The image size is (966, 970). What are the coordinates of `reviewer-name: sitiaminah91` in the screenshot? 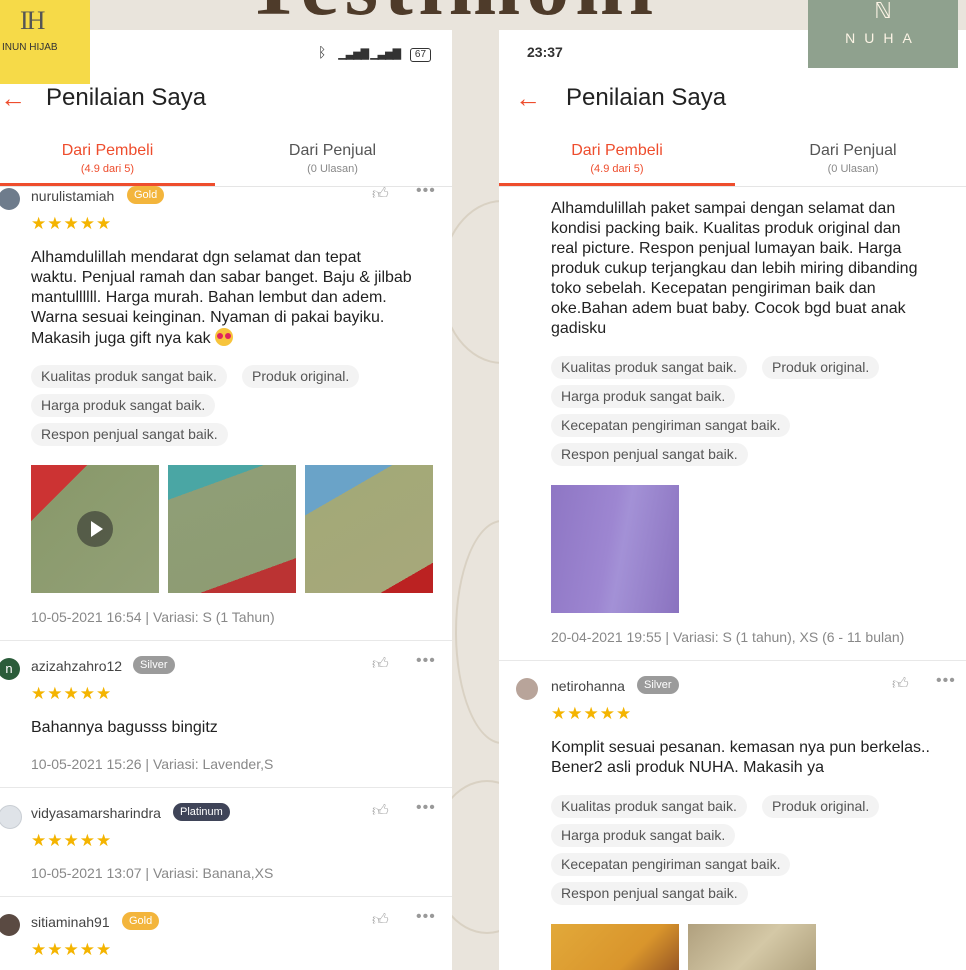 It's located at (70, 922).